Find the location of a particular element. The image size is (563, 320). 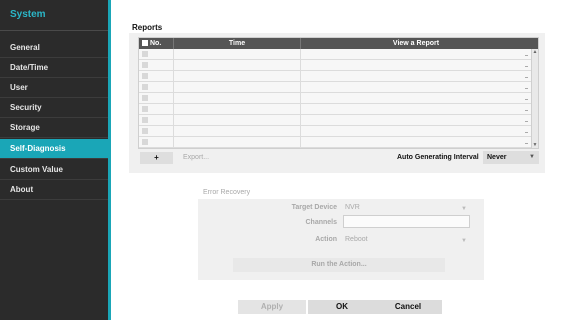

scroll-up-icon: ▲ is located at coordinates (535, 52).